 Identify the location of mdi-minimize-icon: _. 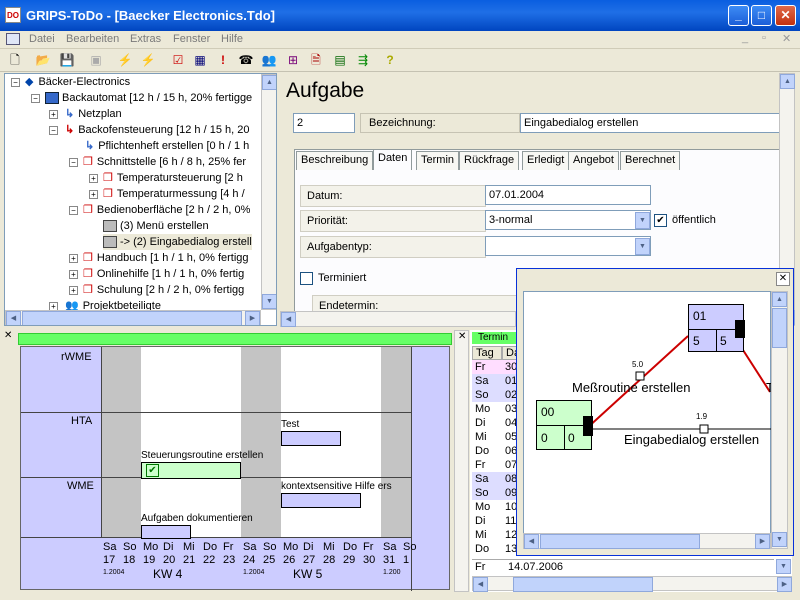
(745, 38).